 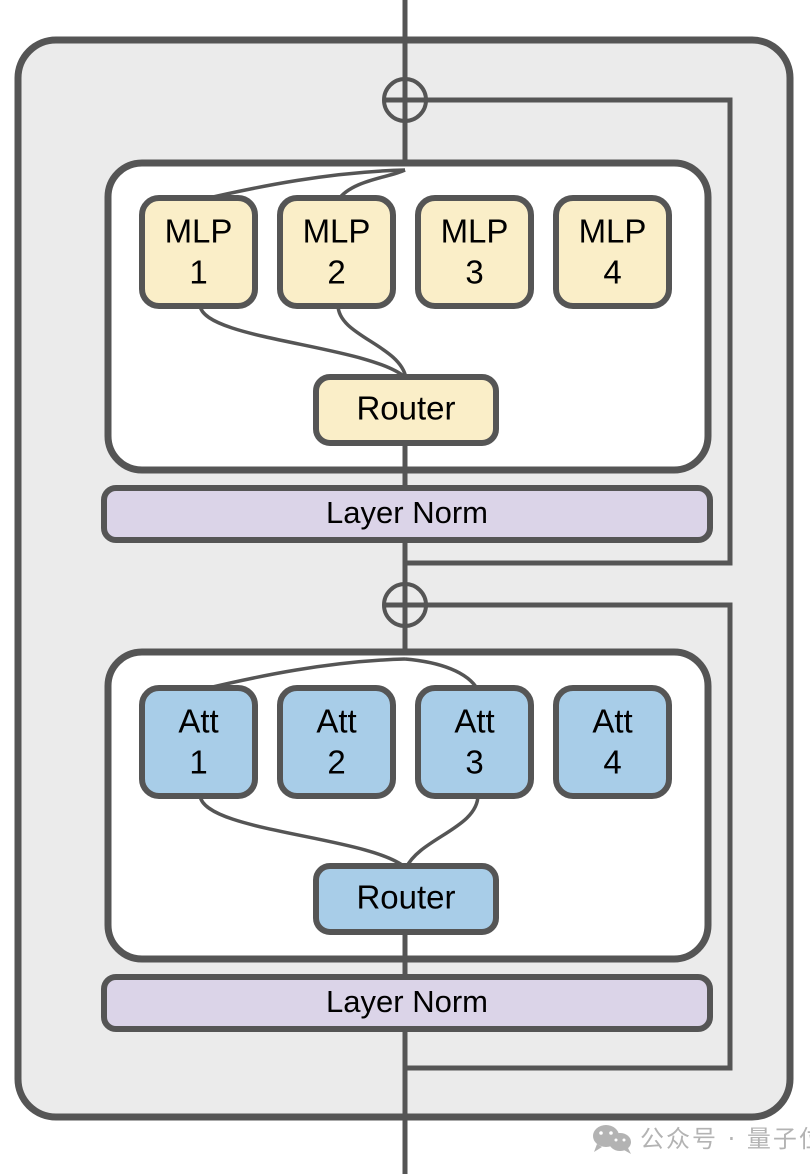 What do you see at coordinates (612, 721) in the screenshot?
I see `expert-name-att-4: Att` at bounding box center [612, 721].